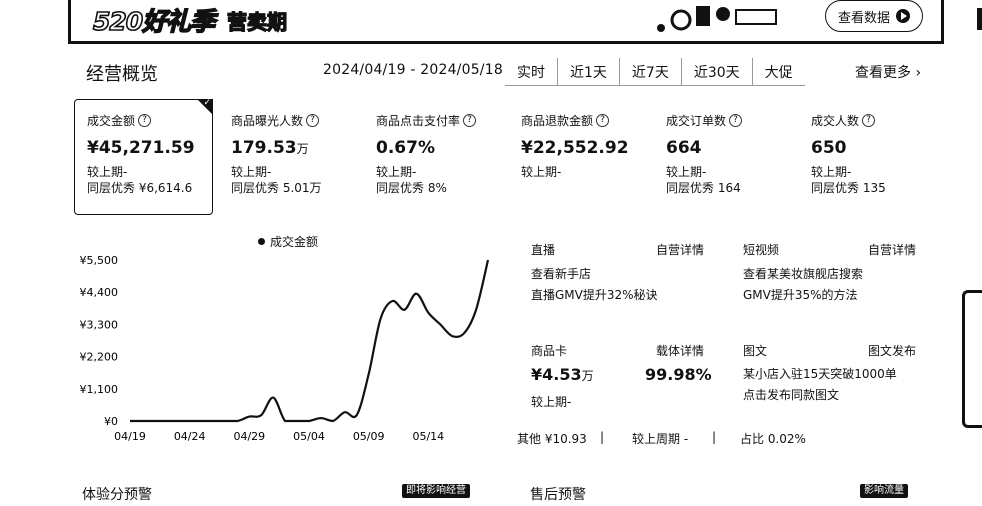 Image resolution: width=982 pixels, height=506 pixels. I want to click on card-value-unit: 万, so click(587, 376).